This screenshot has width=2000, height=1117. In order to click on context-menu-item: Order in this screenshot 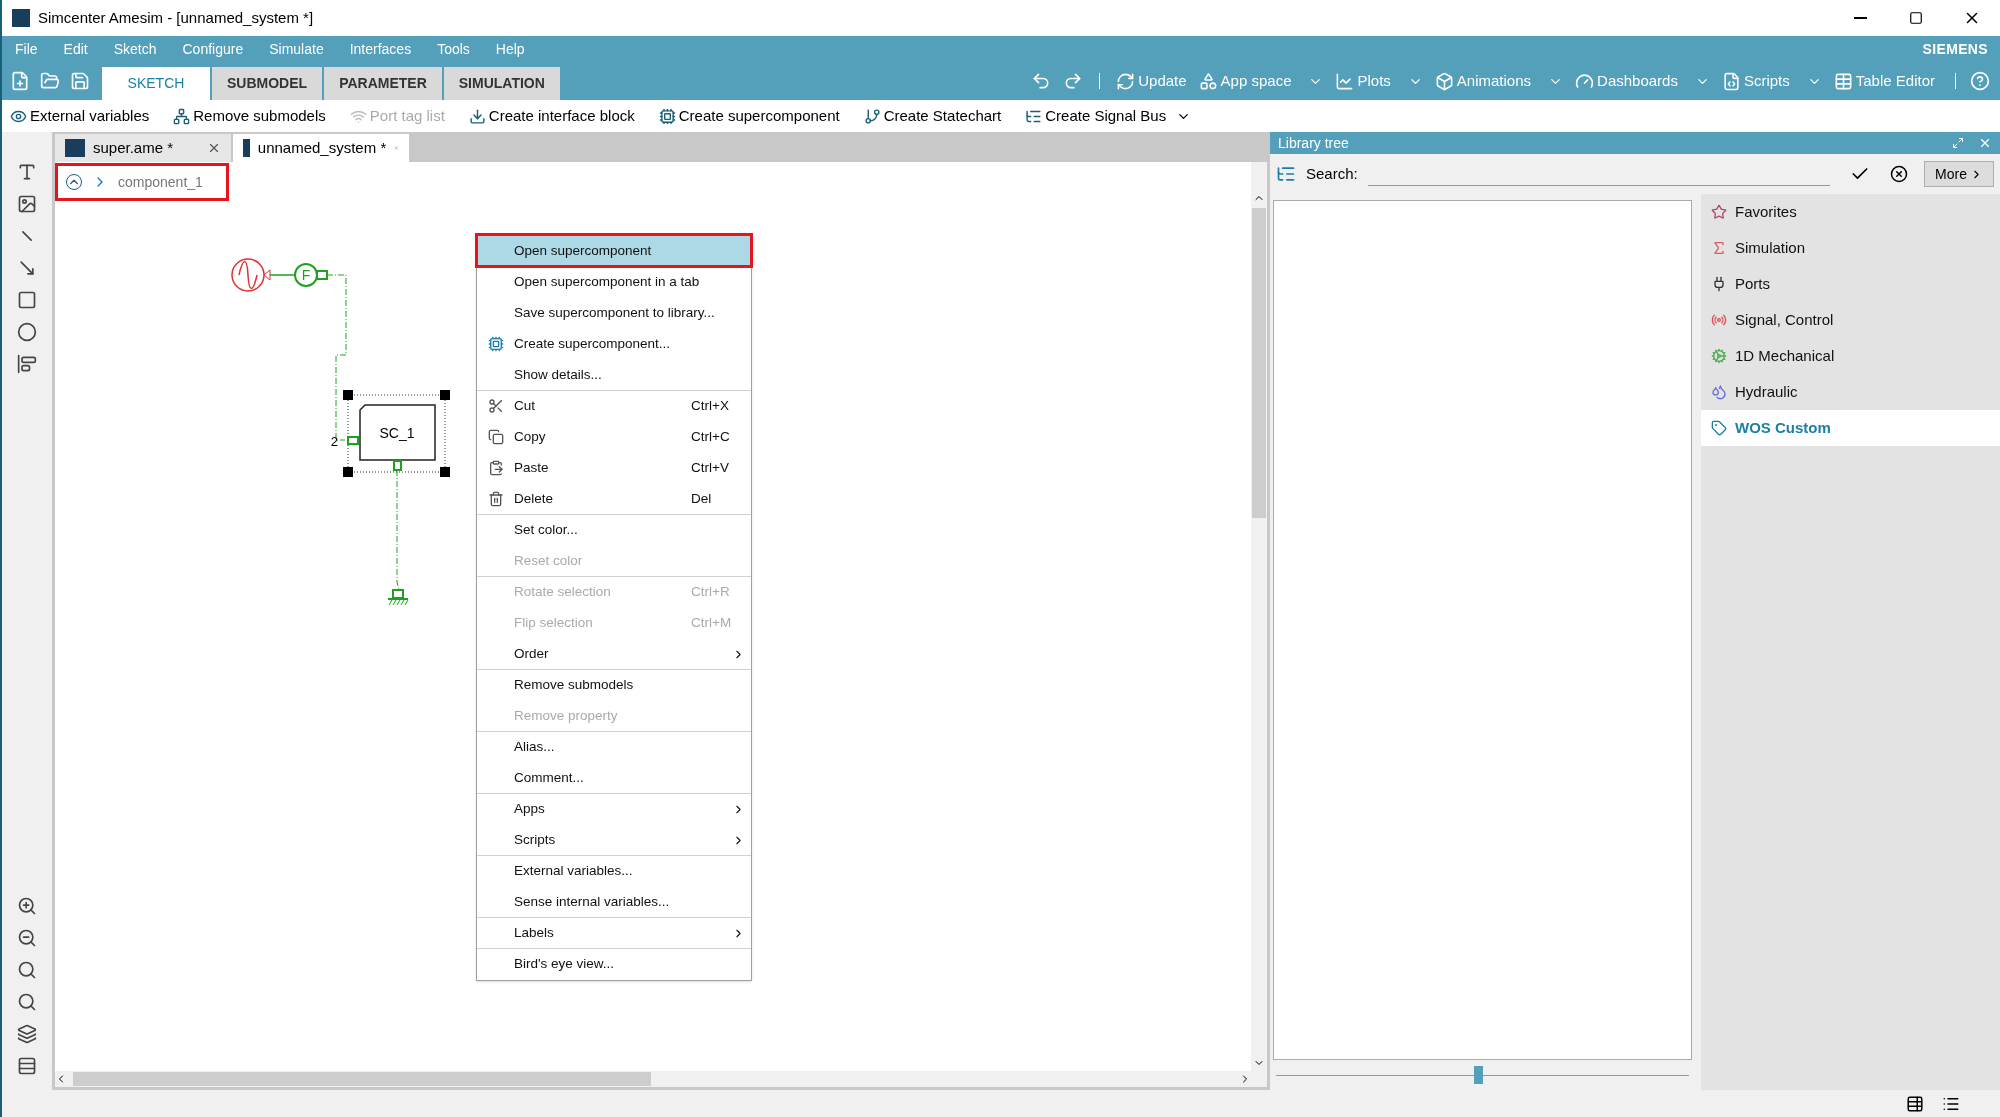, I will do `click(614, 653)`.